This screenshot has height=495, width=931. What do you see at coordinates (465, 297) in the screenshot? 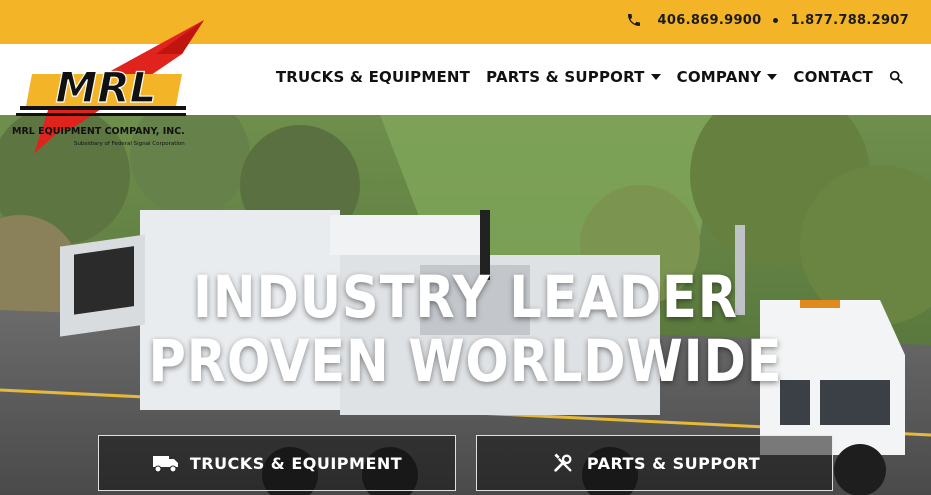
I see `hero-headline-line1: INDUSTRY LEADER` at bounding box center [465, 297].